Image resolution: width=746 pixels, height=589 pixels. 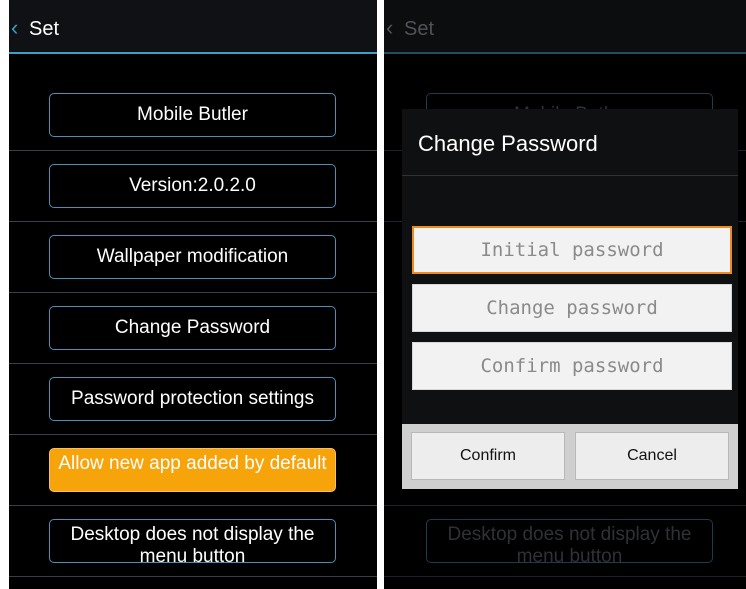 I want to click on dialog-title: Change Password, so click(x=508, y=143).